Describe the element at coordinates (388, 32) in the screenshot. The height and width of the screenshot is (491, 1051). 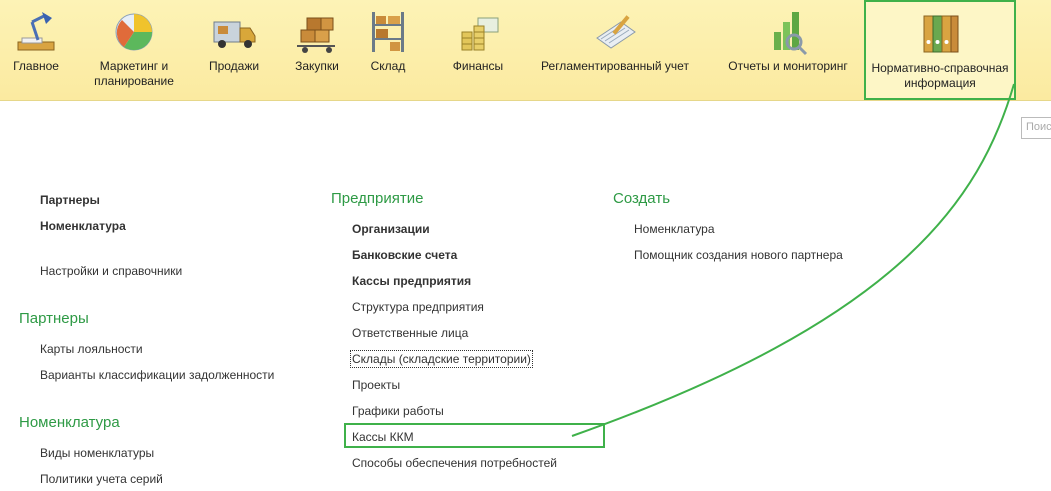
I see `shelves-icon` at that location.